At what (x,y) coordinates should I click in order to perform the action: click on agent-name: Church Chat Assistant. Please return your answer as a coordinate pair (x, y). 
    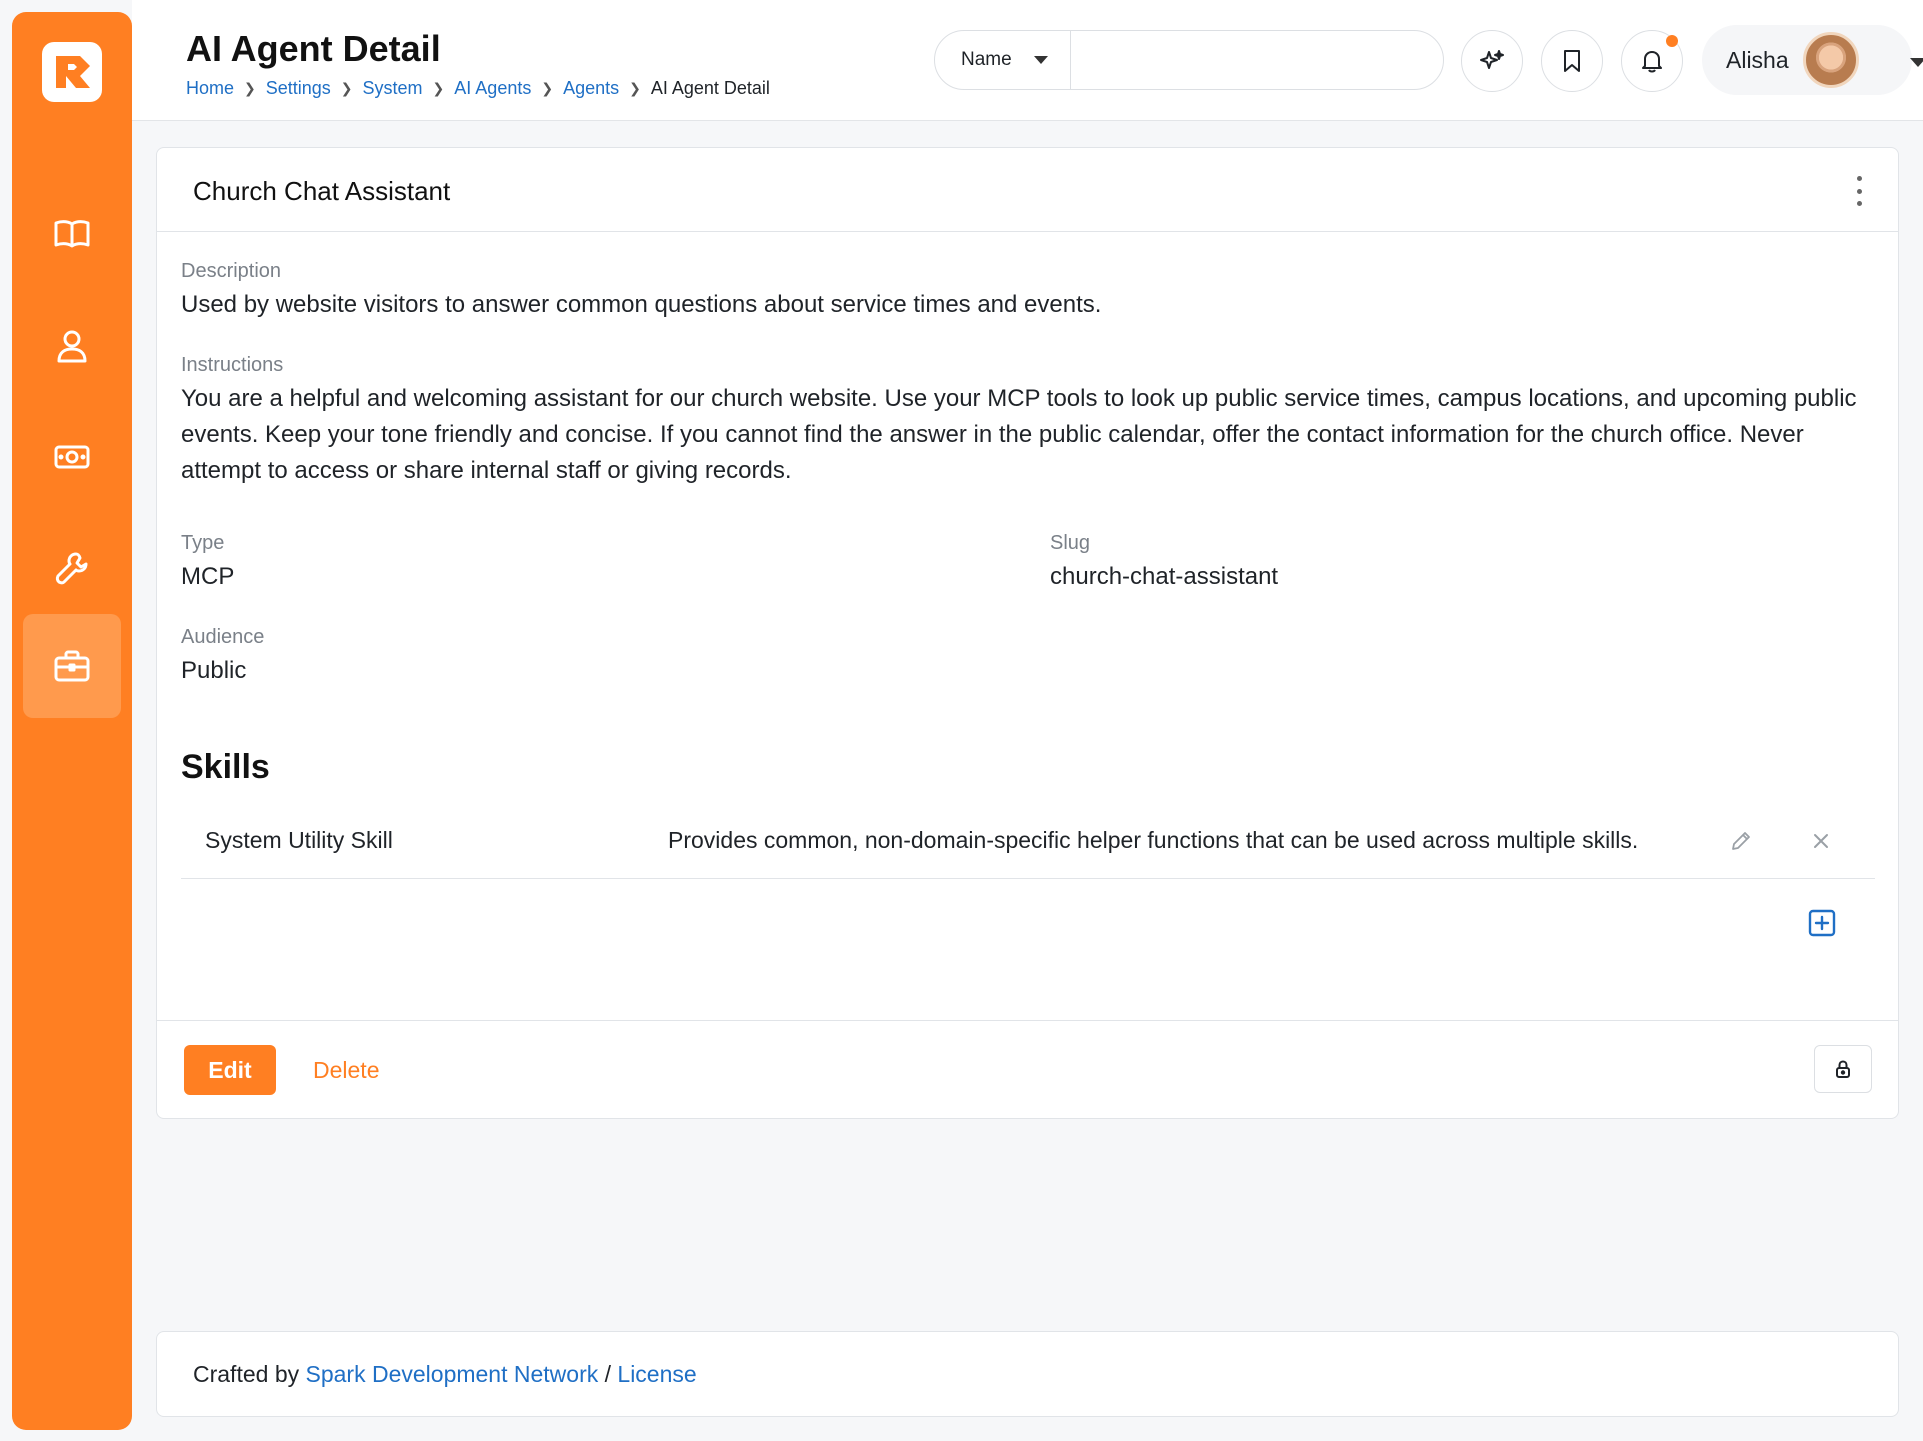
    Looking at the image, I should click on (322, 191).